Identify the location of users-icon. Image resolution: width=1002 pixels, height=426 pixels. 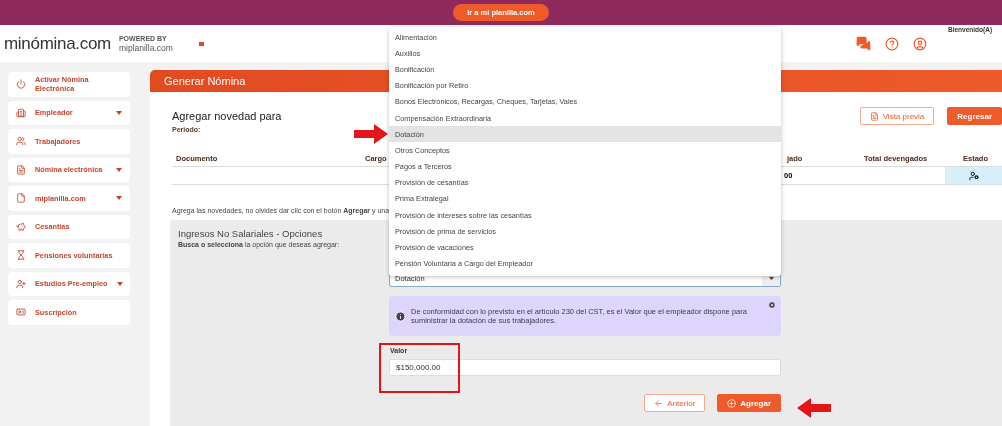
(21, 141).